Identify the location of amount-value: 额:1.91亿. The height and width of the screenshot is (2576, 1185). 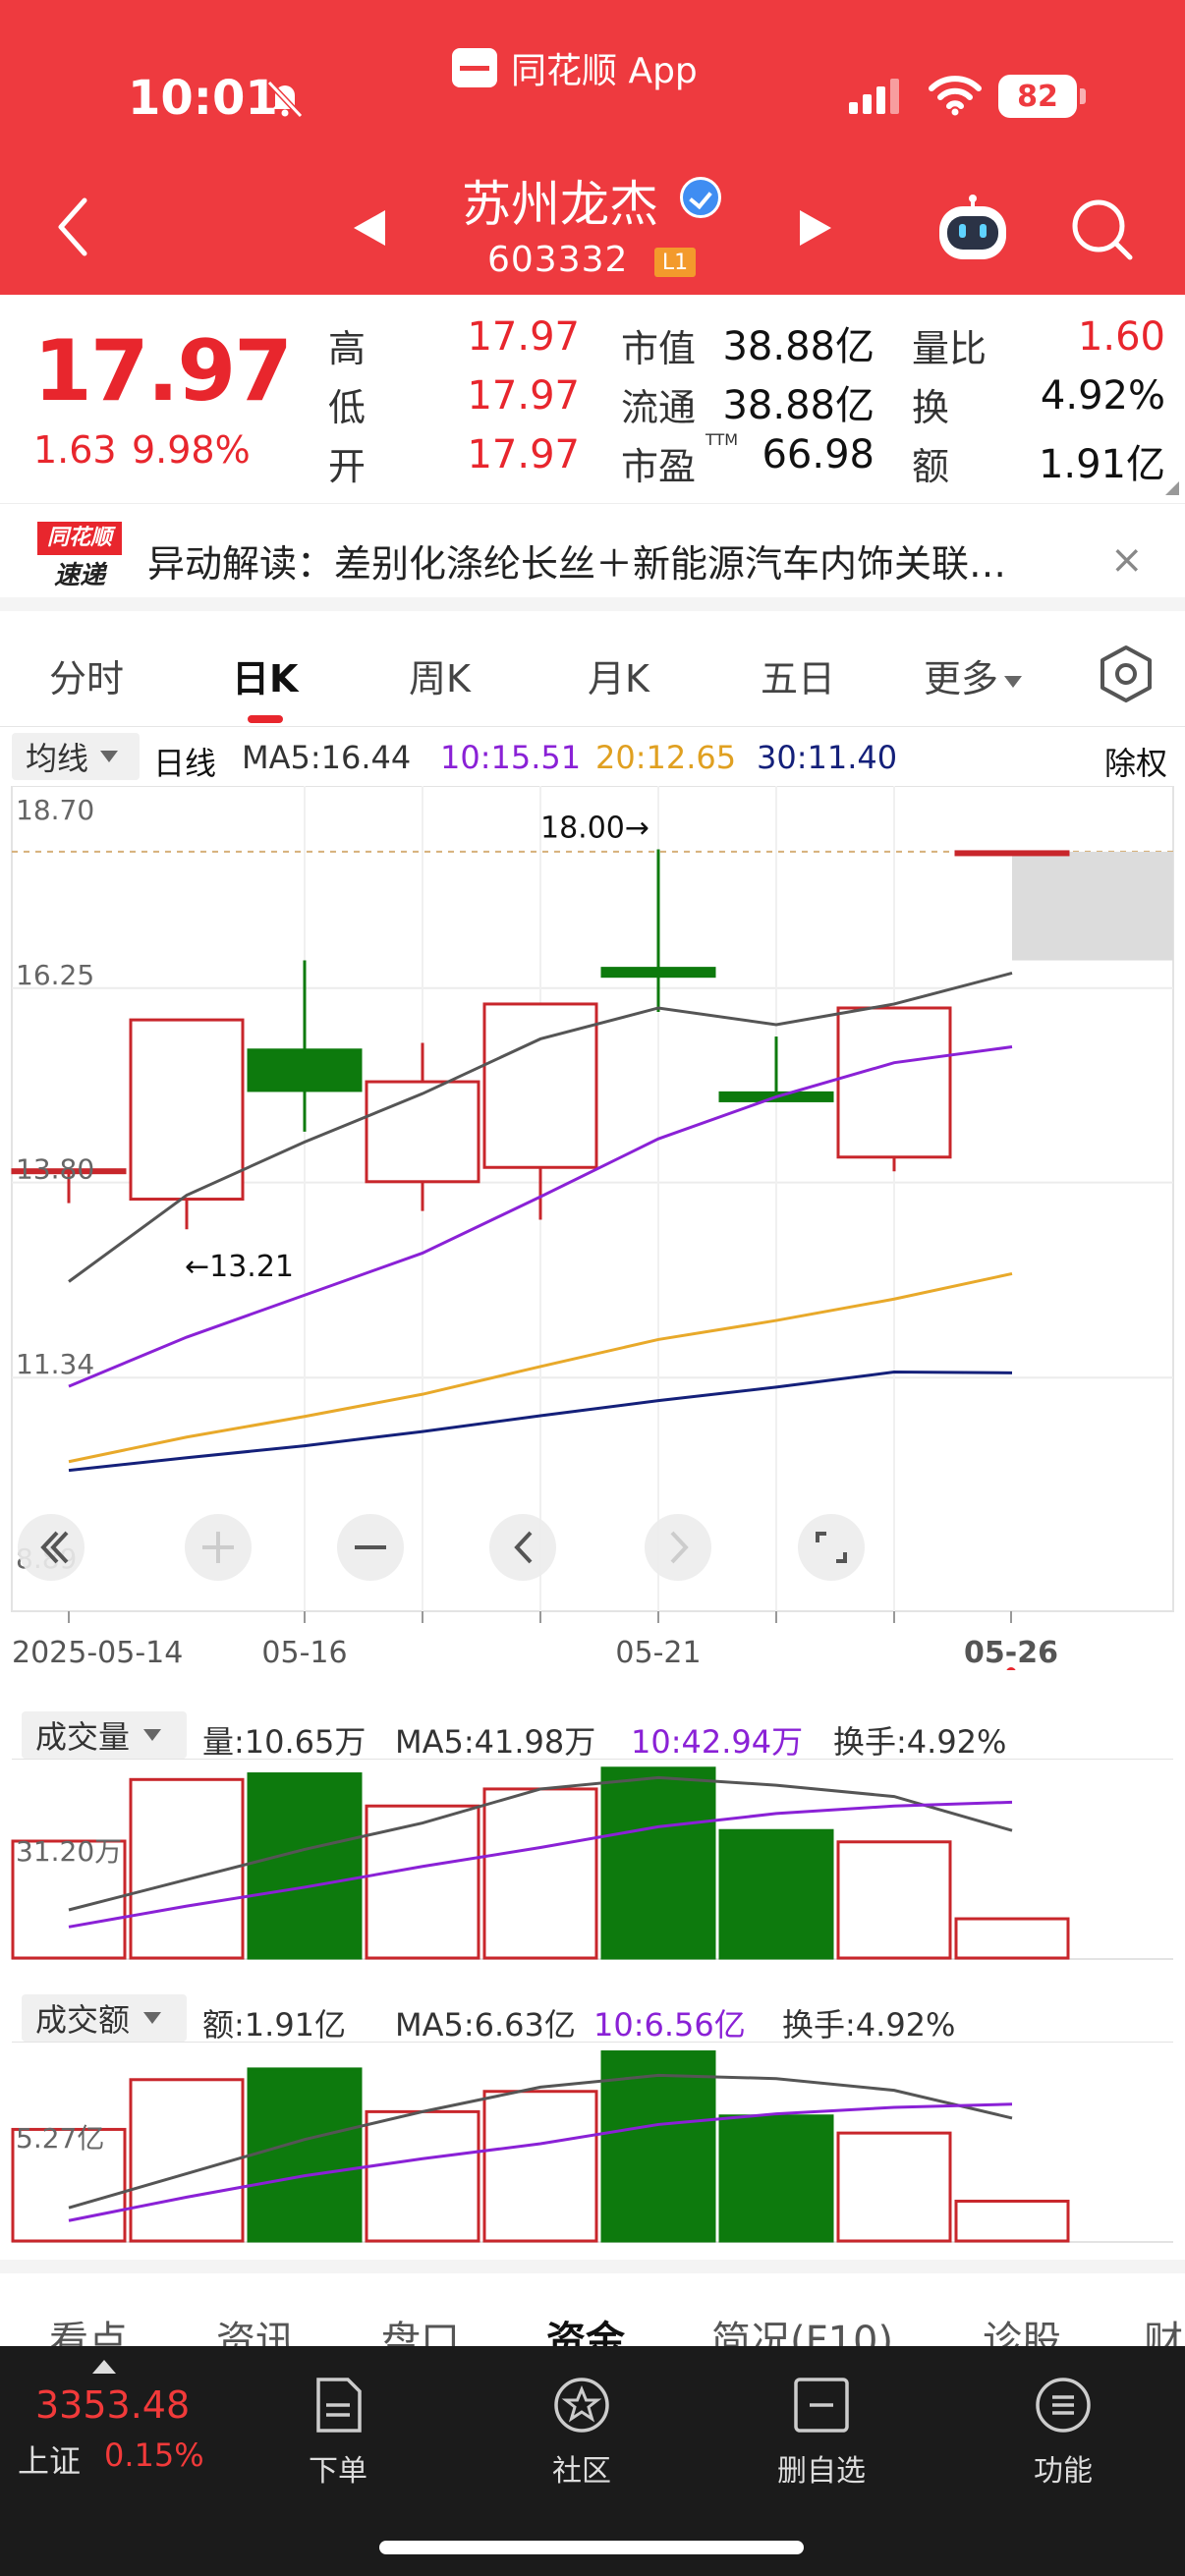
(275, 2025).